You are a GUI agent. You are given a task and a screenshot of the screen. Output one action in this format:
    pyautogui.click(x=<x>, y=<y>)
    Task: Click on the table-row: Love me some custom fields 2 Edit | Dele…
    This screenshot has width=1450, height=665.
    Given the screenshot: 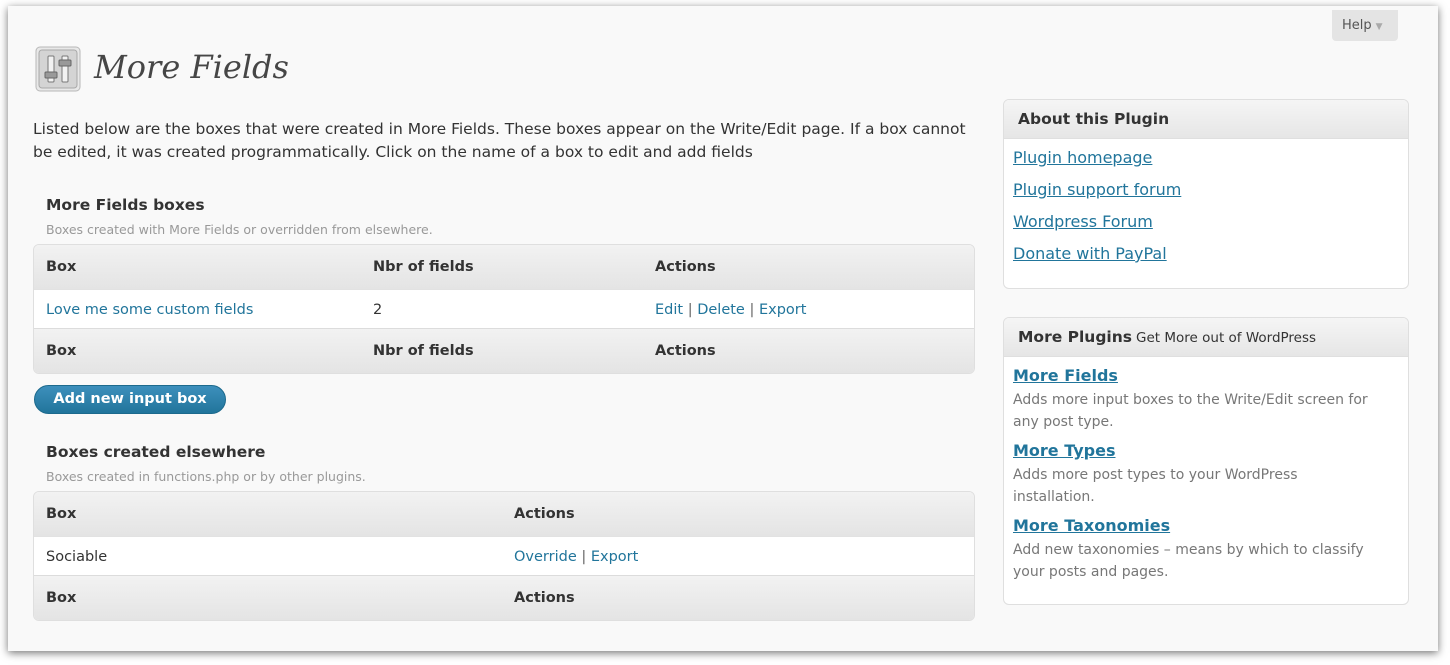 What is the action you would take?
    pyautogui.click(x=504, y=309)
    